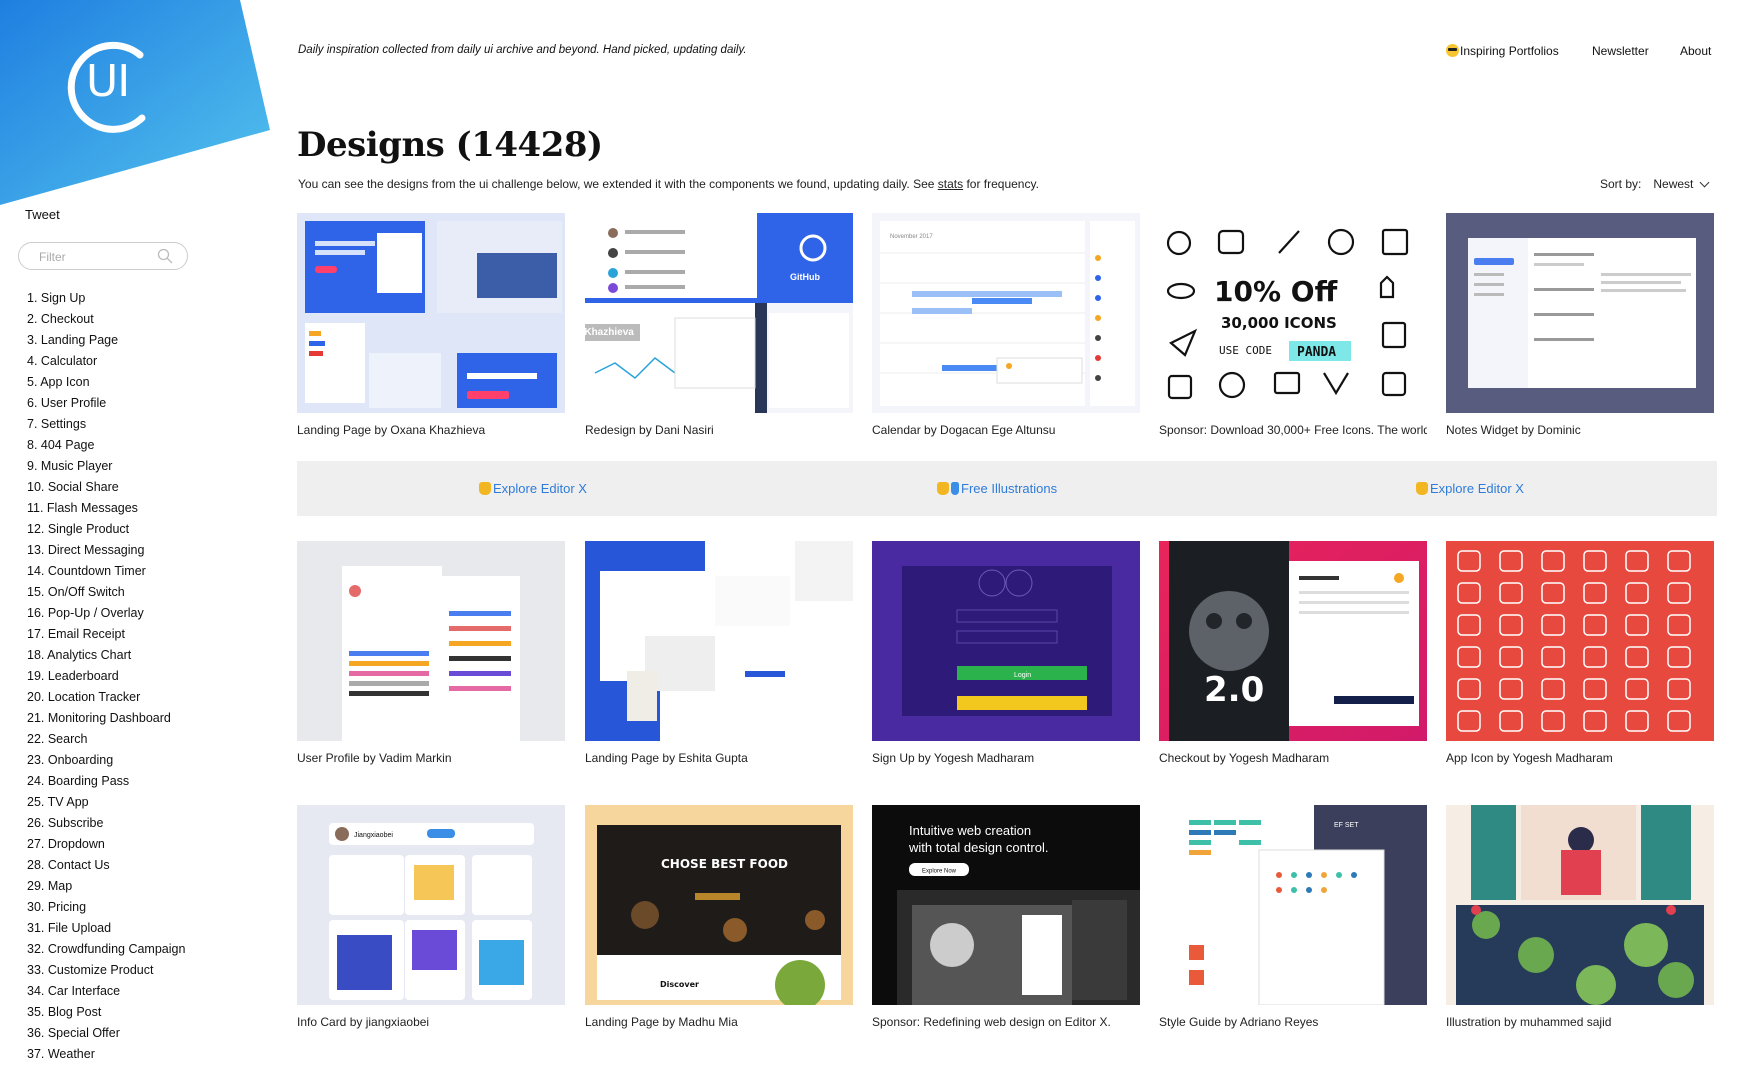  I want to click on sort-control: Sort by: Newest, so click(1655, 184).